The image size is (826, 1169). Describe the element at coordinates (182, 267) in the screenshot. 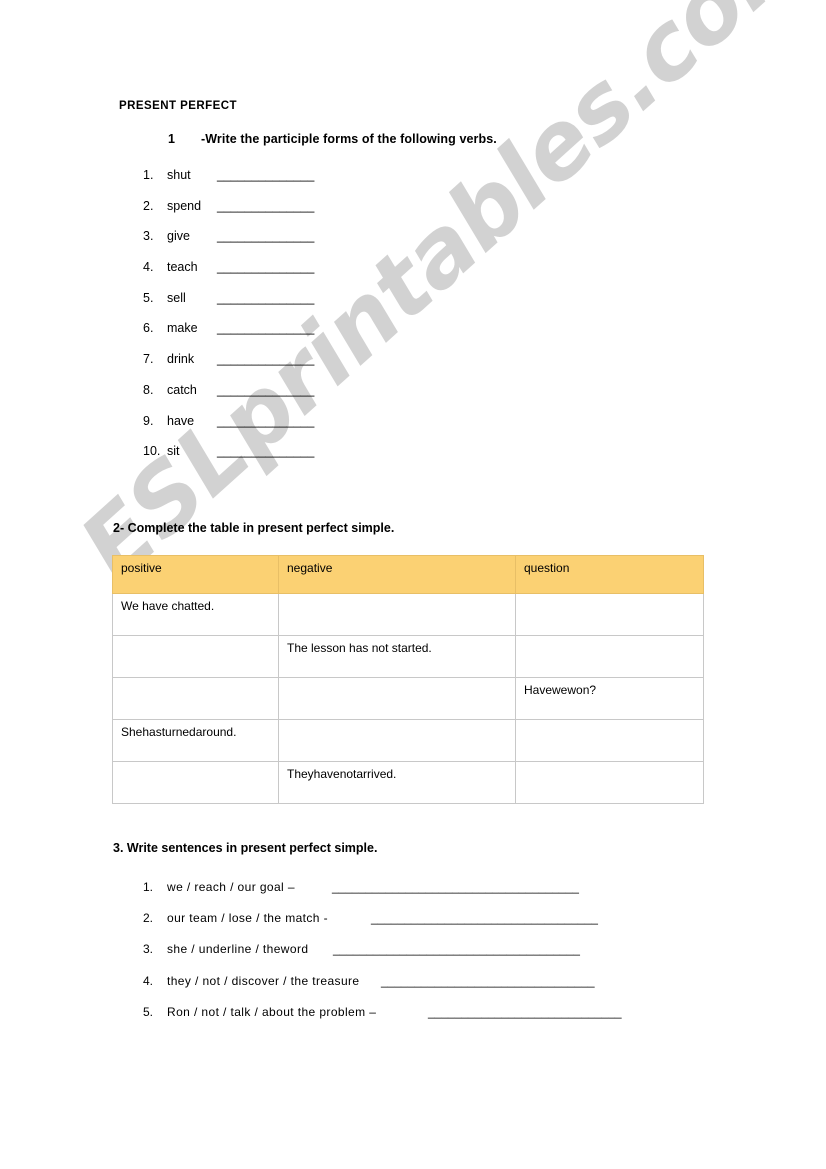

I see `verb-item-word: teach` at that location.